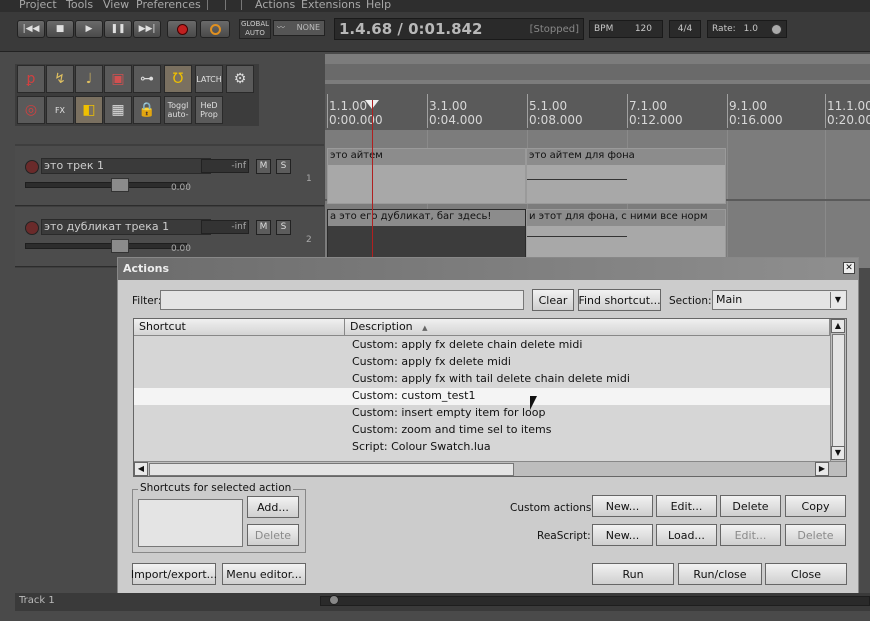 This screenshot has width=870, height=621. What do you see at coordinates (38, 5) in the screenshot?
I see `menu-project: Project` at bounding box center [38, 5].